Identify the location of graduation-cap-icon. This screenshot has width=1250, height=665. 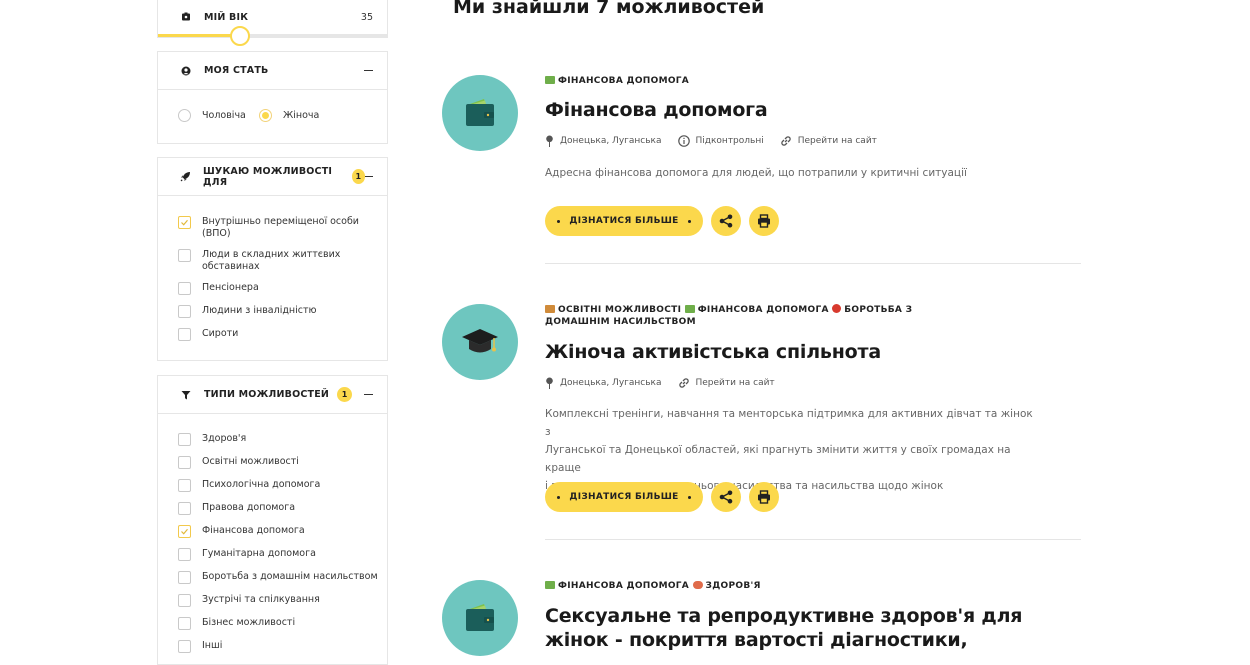
(480, 341).